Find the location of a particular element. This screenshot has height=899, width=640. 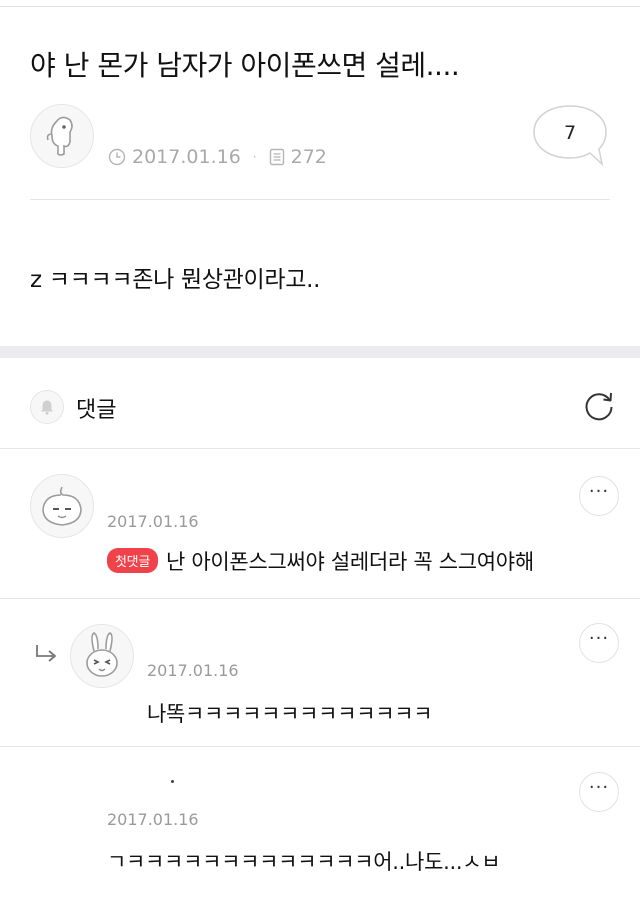

reply-arrow-icon is located at coordinates (46, 653).